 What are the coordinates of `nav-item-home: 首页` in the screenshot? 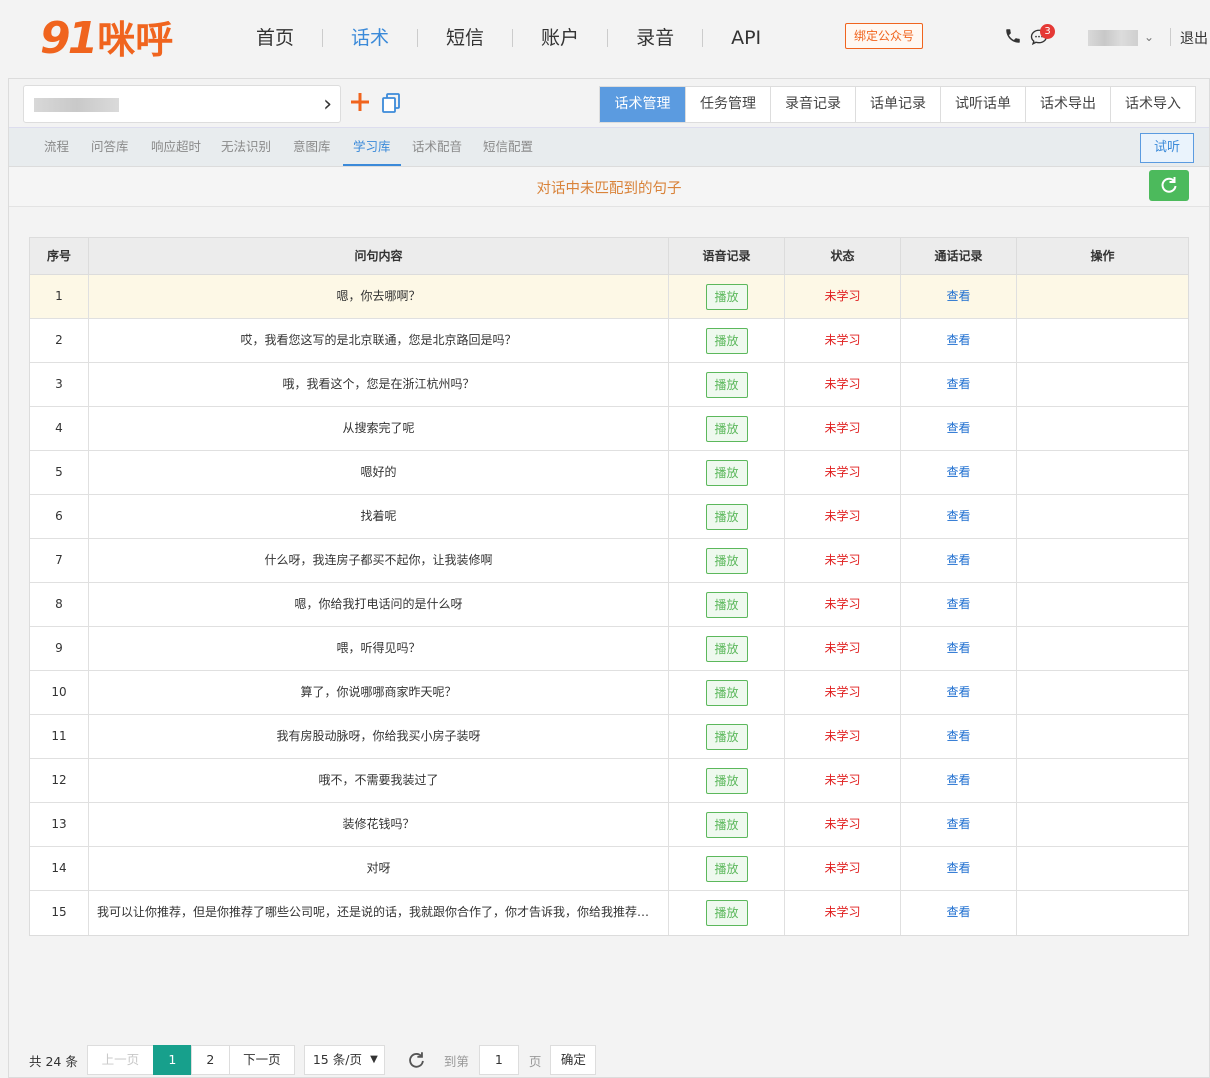 It's located at (275, 38).